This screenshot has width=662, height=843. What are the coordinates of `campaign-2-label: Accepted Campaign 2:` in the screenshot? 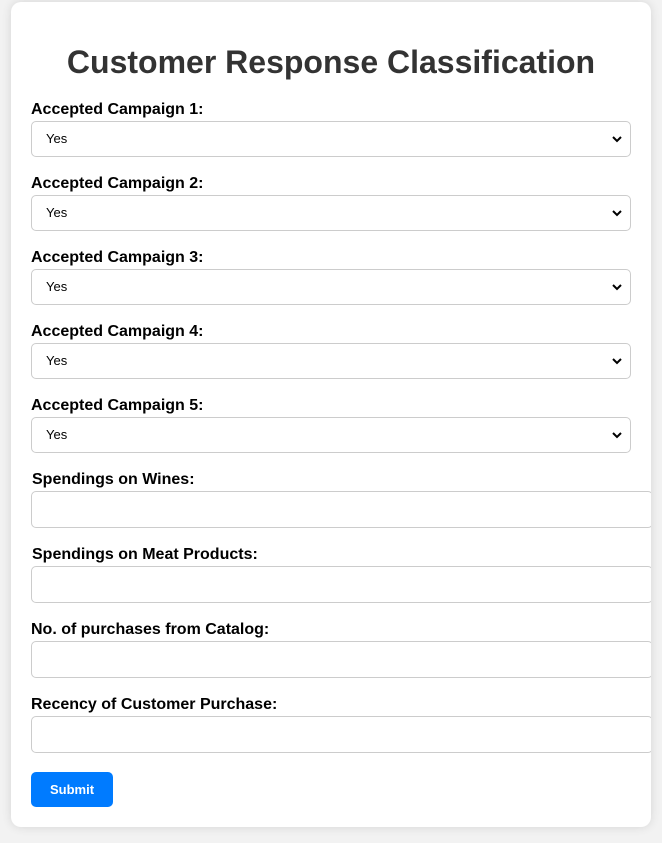 It's located at (117, 183).